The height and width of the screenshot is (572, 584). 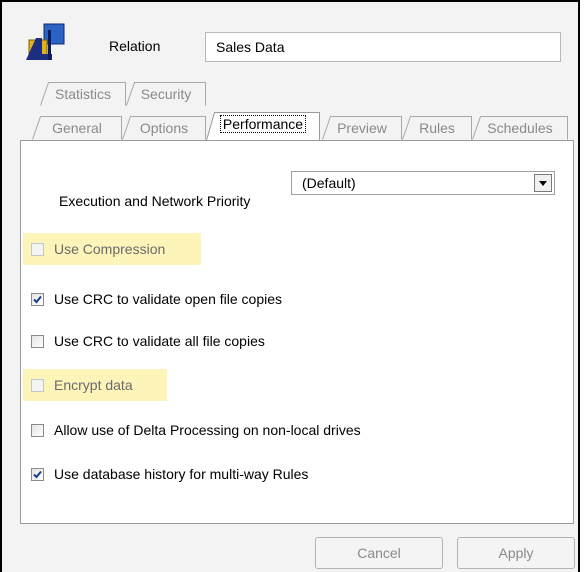 I want to click on tab-schedules: Schedules, so click(x=520, y=128).